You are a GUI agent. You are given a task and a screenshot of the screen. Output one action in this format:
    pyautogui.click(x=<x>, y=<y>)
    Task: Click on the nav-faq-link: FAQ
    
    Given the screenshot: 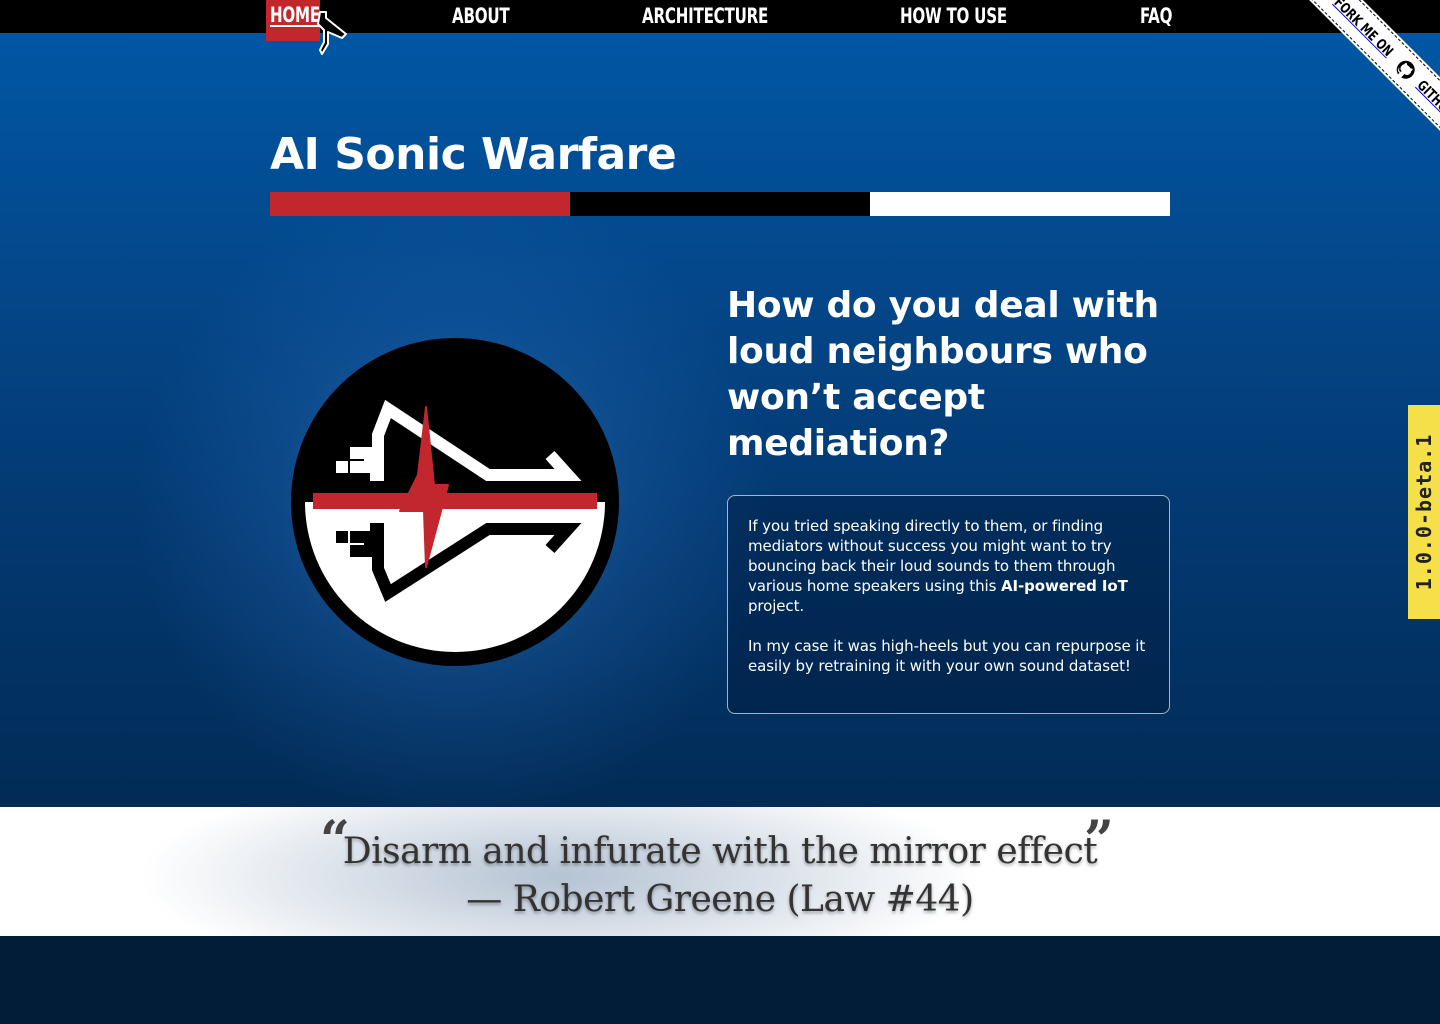 What is the action you would take?
    pyautogui.click(x=1156, y=16)
    